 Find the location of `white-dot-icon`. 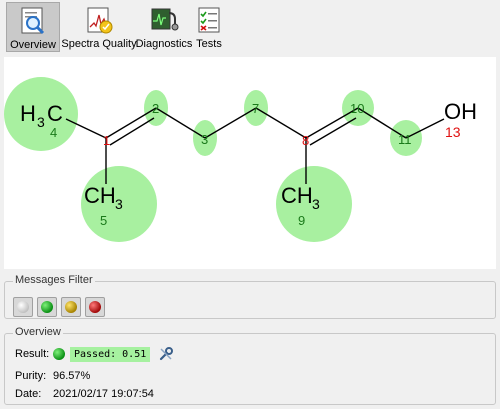

white-dot-icon is located at coordinates (23, 307).